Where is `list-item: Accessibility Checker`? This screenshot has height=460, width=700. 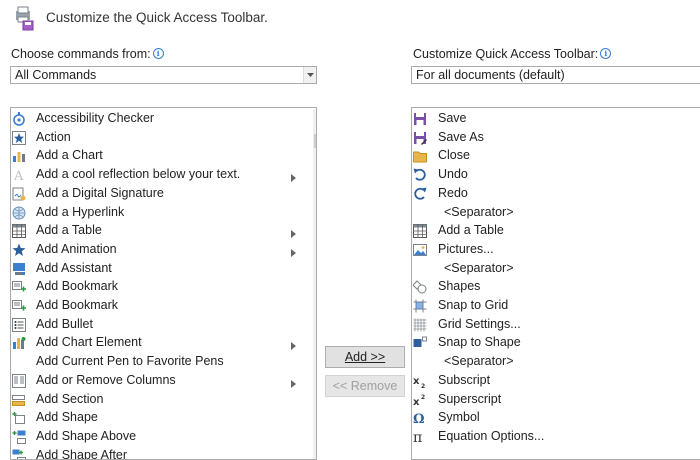 list-item: Accessibility Checker is located at coordinates (163, 119).